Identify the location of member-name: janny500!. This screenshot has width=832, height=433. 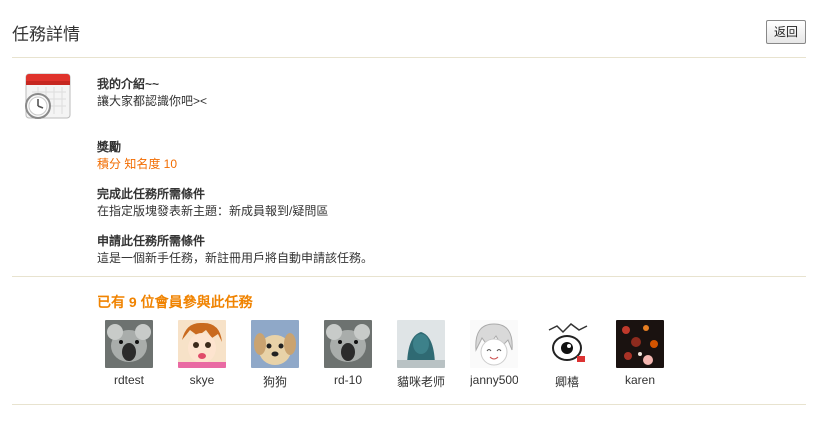
(494, 380).